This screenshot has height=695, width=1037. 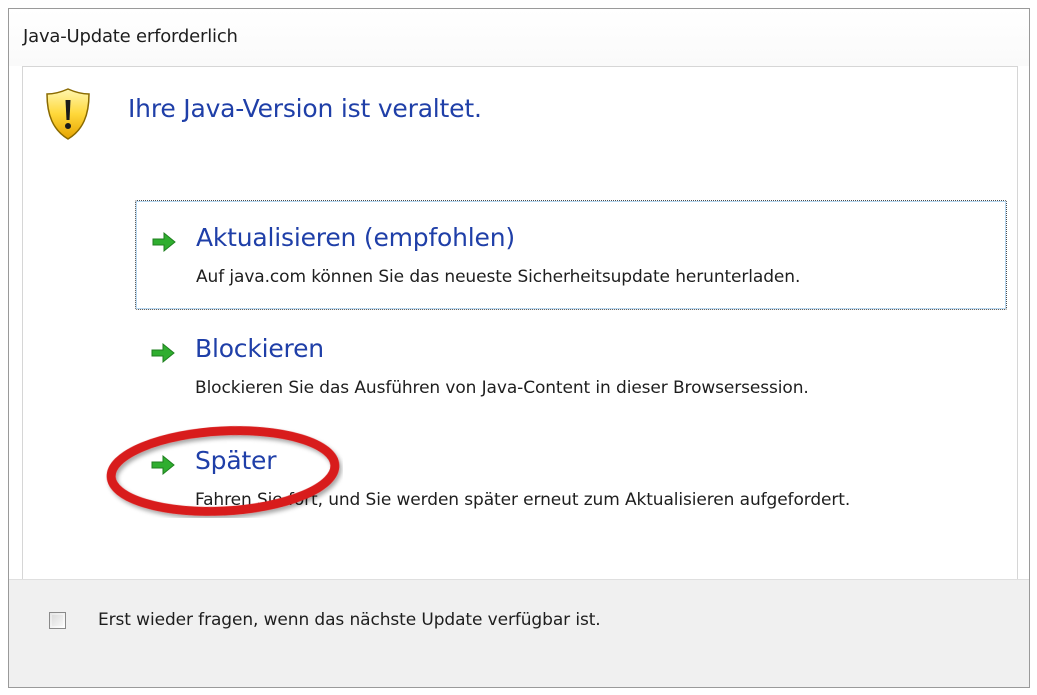 I want to click on warning-shield-icon, so click(x=68, y=114).